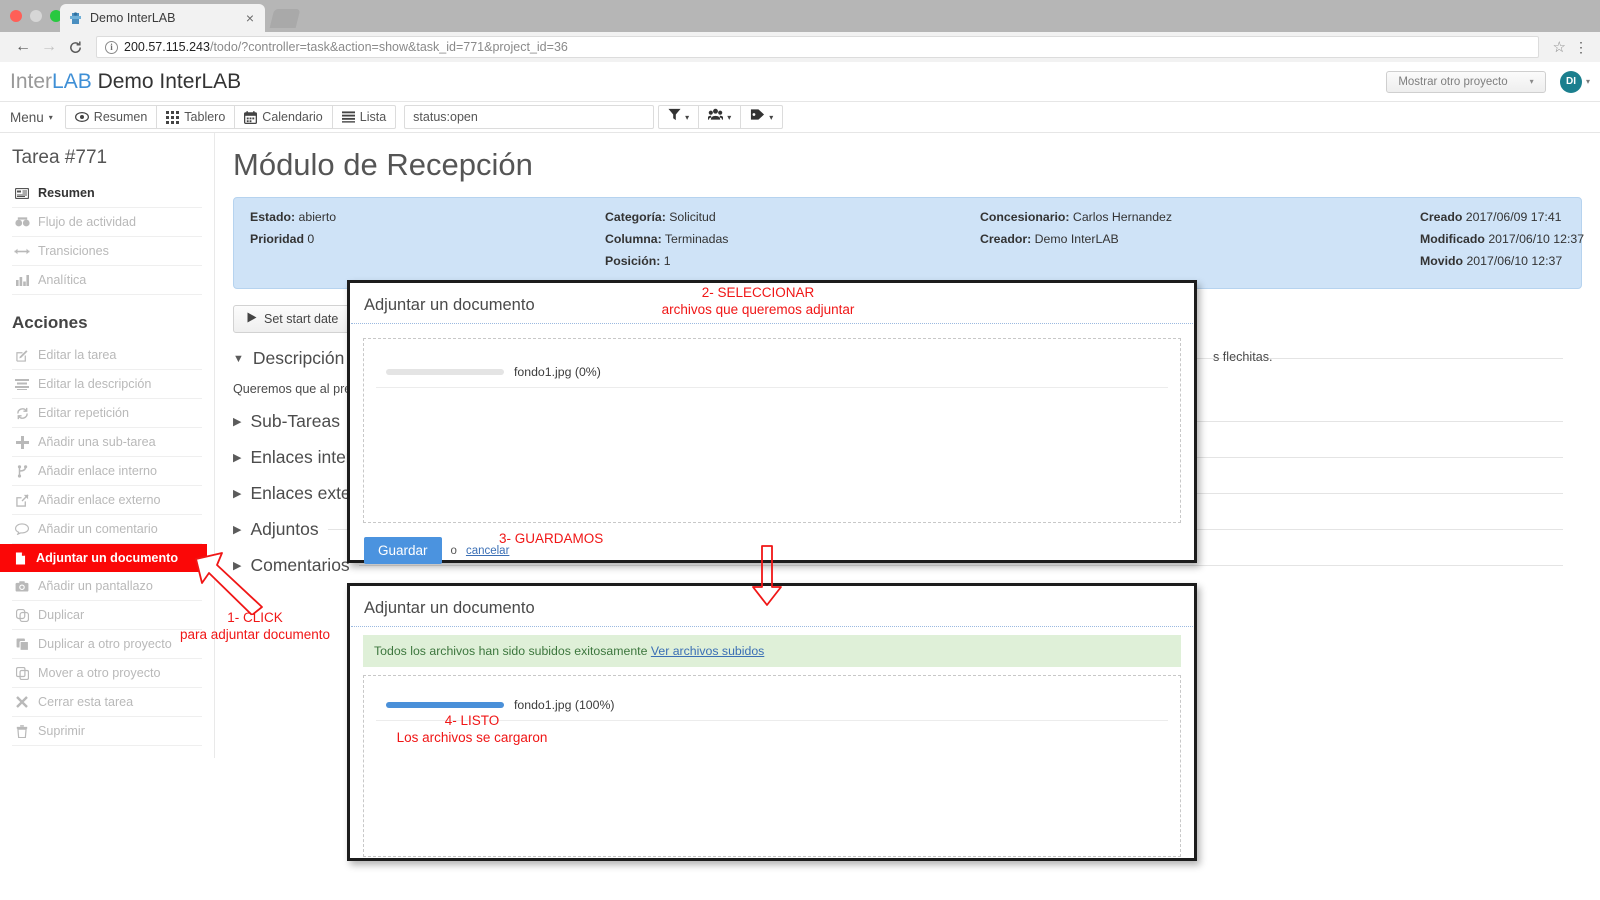  I want to click on sidebar-item-analitica: Analítica, so click(107, 280).